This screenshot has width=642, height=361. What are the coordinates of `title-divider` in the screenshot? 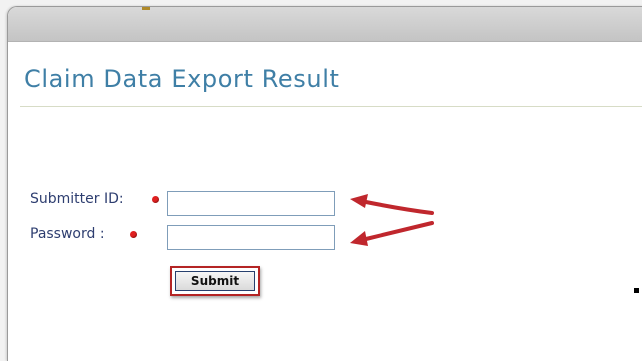 It's located at (331, 106).